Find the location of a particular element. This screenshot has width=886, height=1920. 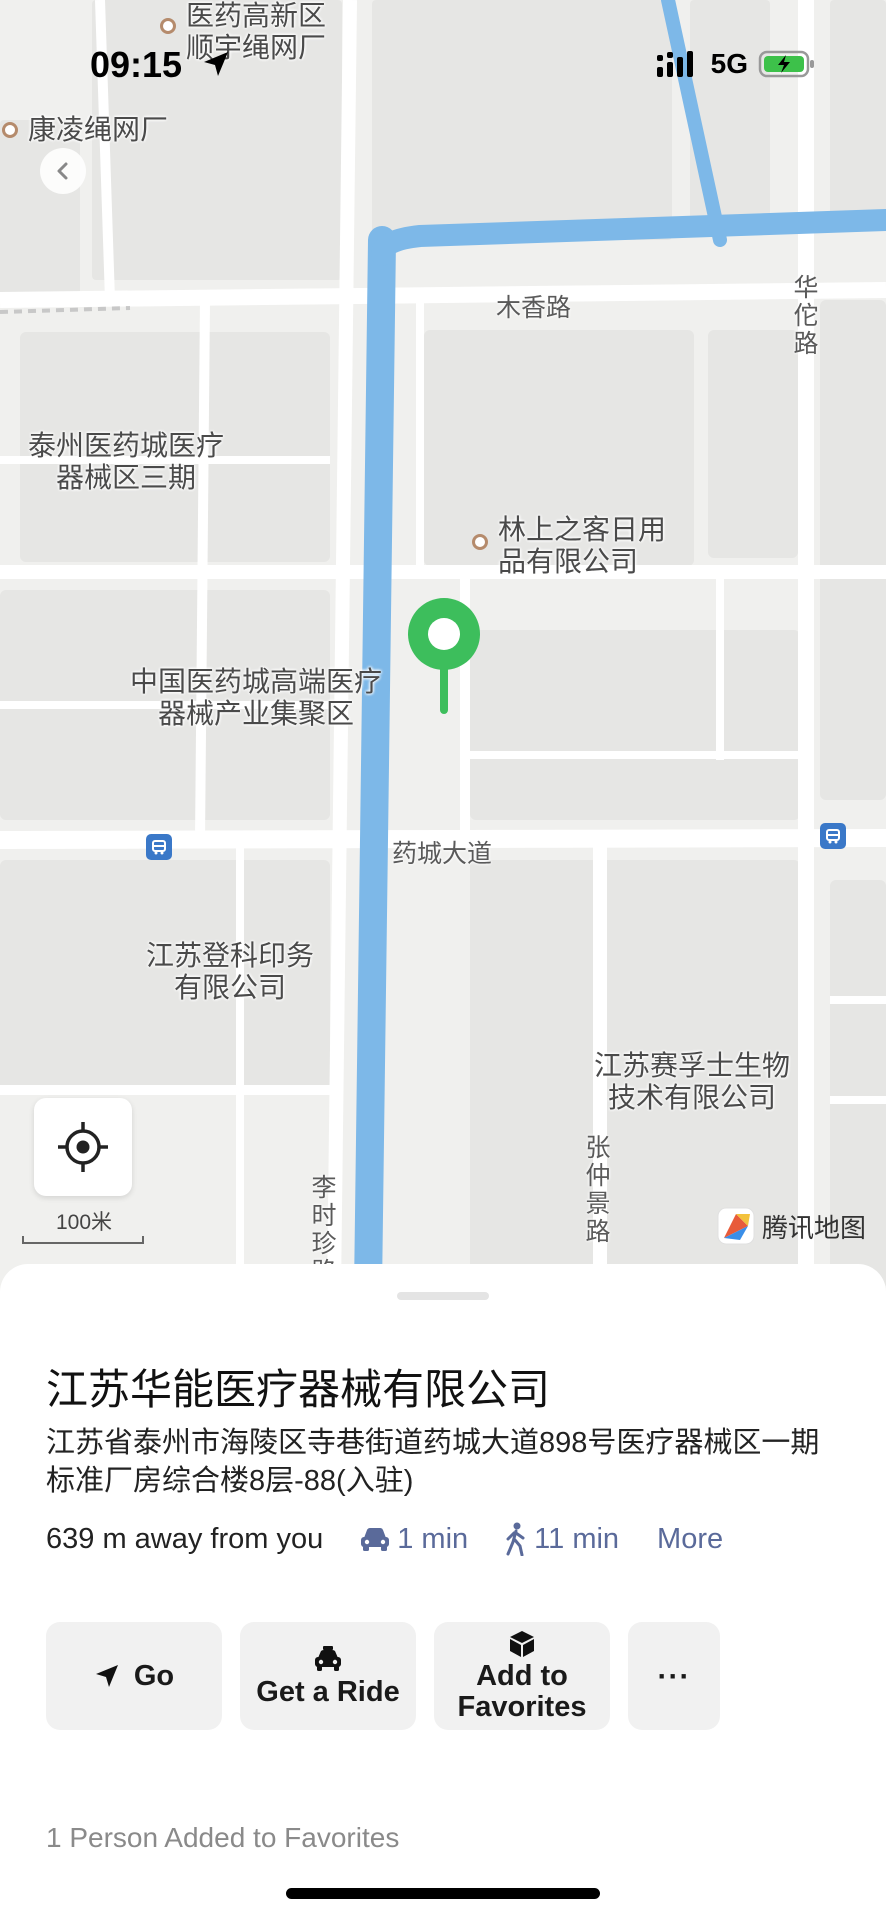

walk-time: 11 min is located at coordinates (561, 1539).